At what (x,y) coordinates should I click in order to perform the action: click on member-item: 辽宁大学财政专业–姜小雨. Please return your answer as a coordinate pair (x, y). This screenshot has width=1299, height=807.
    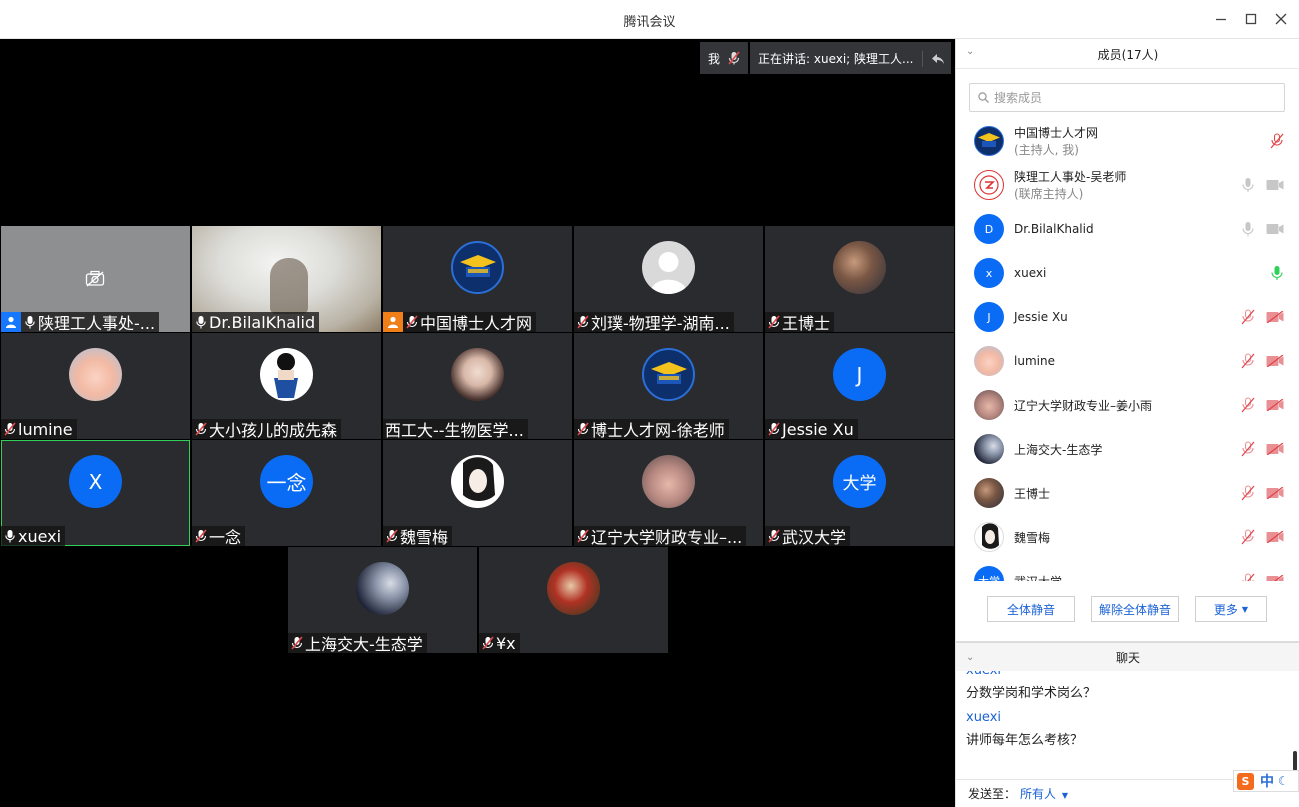
    Looking at the image, I should click on (1127, 405).